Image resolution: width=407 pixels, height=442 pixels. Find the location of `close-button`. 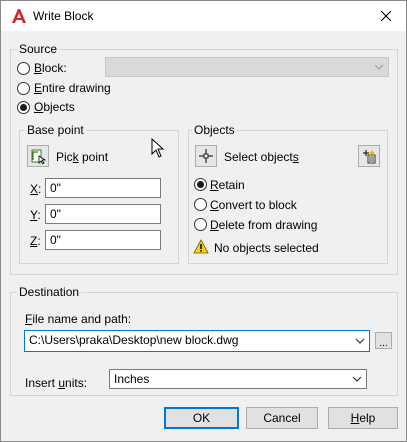

close-button is located at coordinates (386, 16).